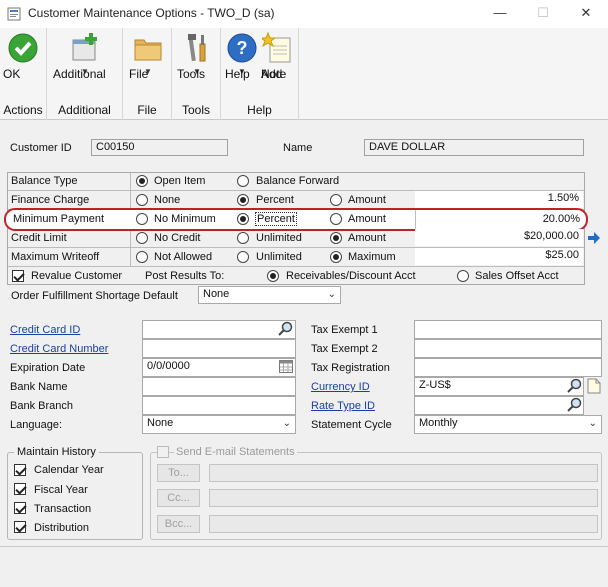 The width and height of the screenshot is (608, 587). I want to click on help-button: ? Help ▼, so click(242, 56).